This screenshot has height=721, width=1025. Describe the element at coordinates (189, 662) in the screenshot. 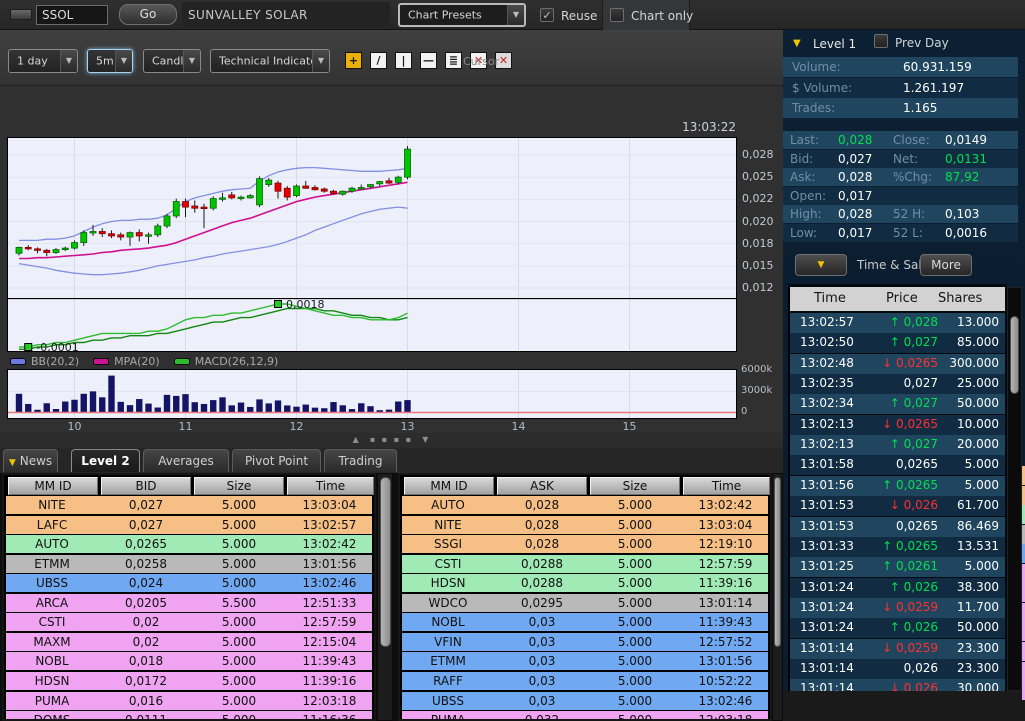

I see `bid-row: NOBL 0,018 5.000 11:39:43` at that location.